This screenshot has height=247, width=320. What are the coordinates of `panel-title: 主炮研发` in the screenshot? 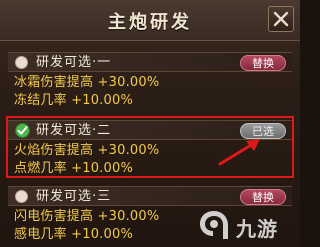 It's located at (150, 22).